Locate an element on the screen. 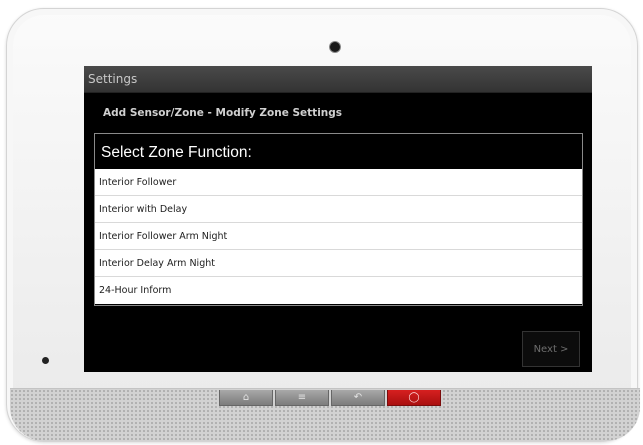 Image resolution: width=643 pixels, height=445 pixels. option-interior-follower-arm-night: Interior Follower Arm Night is located at coordinates (338, 236).